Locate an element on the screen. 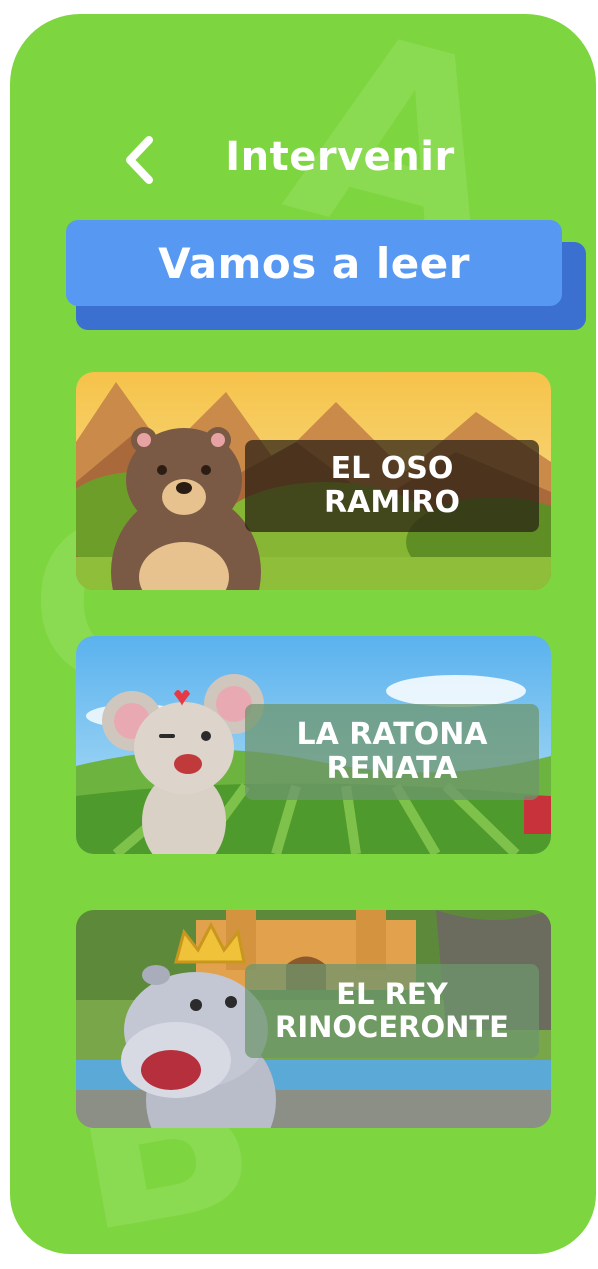 The width and height of the screenshot is (598, 1269). page-title: Intervenir is located at coordinates (340, 157).